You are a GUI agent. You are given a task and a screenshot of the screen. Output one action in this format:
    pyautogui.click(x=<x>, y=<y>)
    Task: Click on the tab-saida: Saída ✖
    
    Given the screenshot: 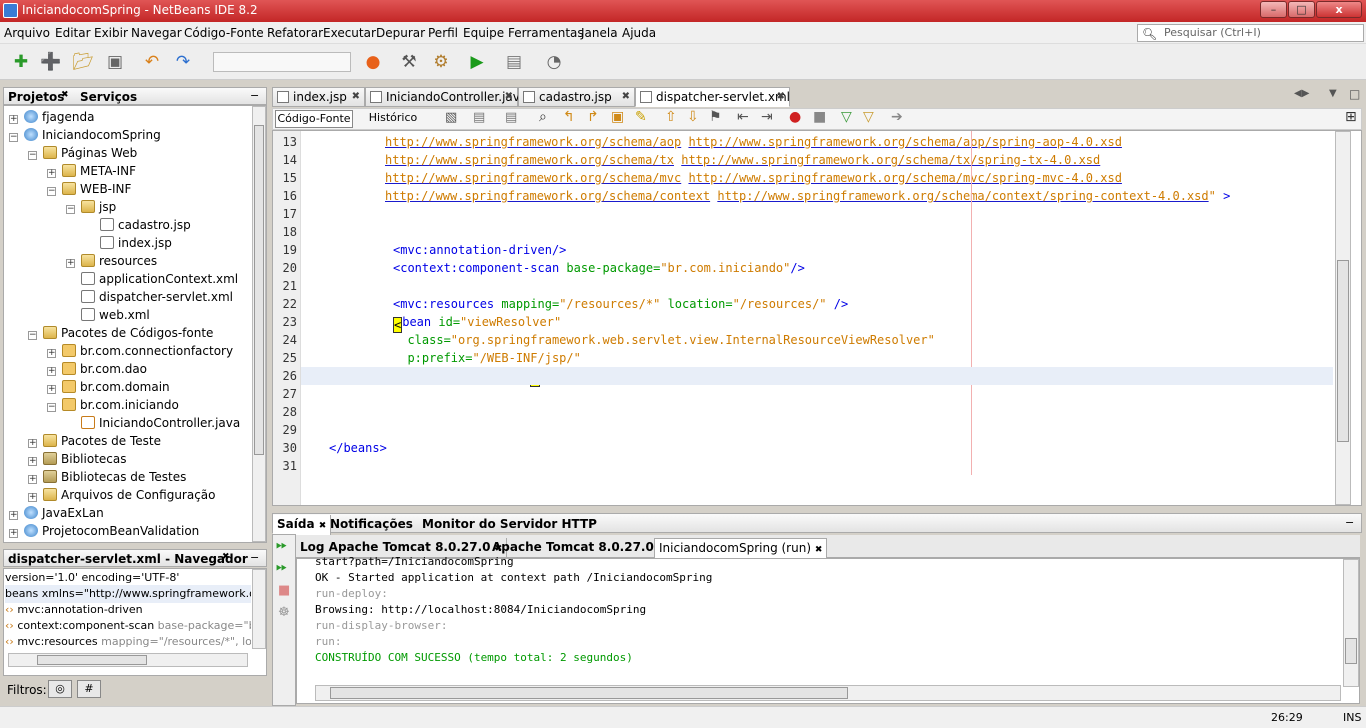 What is the action you would take?
    pyautogui.click(x=302, y=525)
    